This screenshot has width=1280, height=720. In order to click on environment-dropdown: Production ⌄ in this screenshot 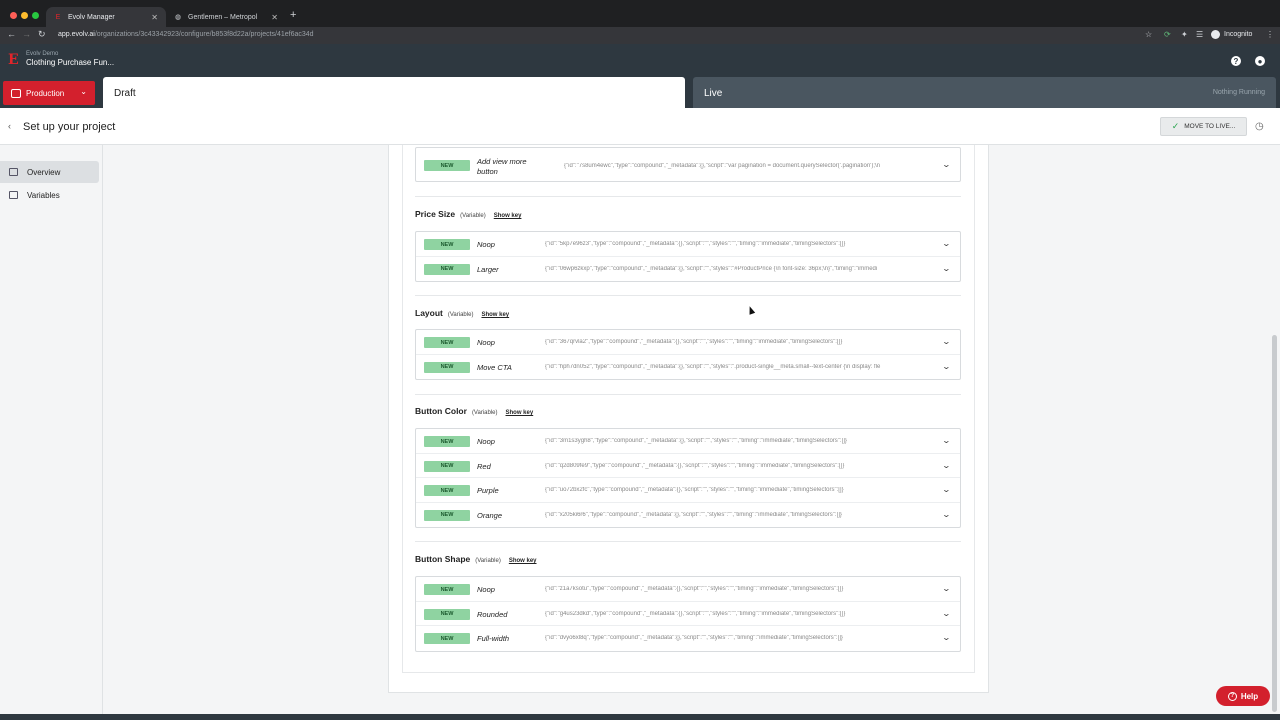, I will do `click(49, 93)`.